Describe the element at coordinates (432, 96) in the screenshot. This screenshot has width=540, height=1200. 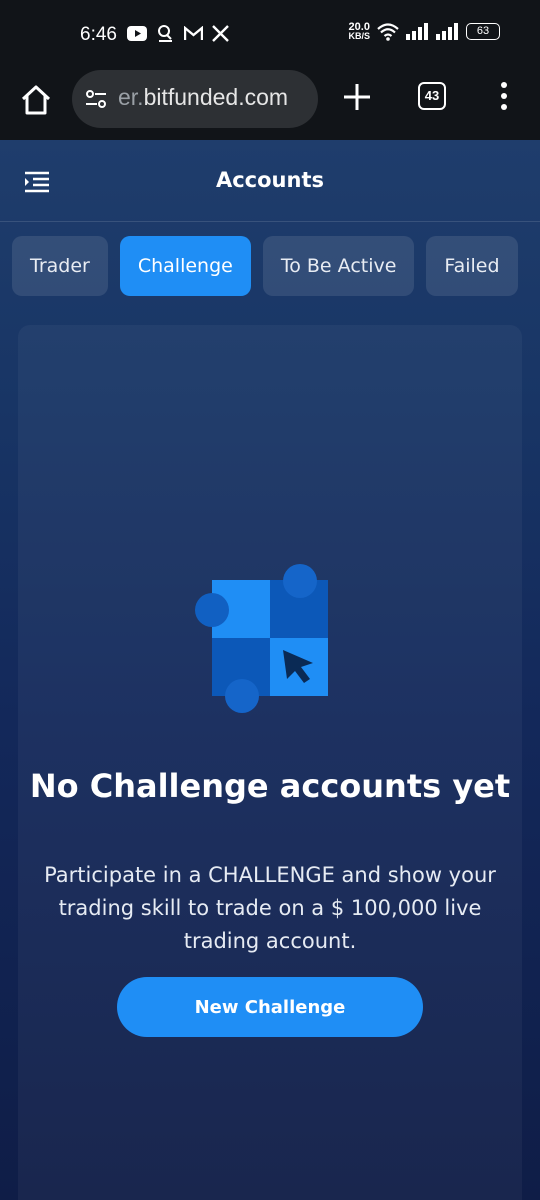
I see `tab-switcher-button: 43` at that location.